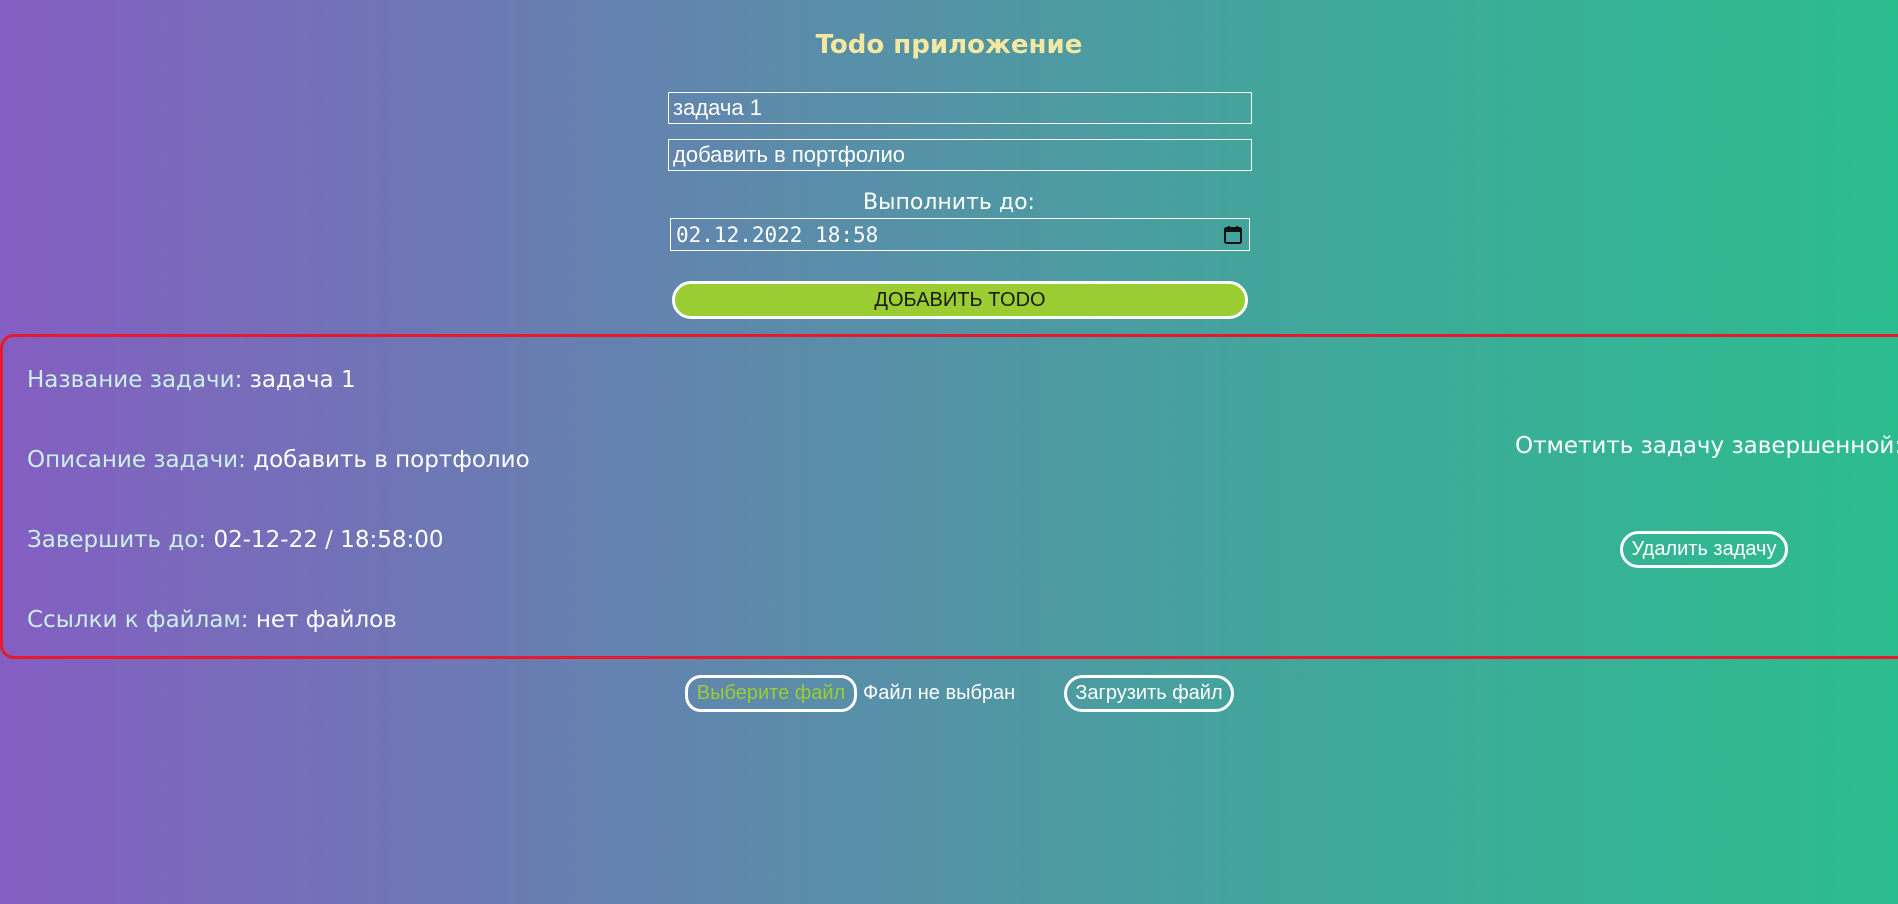 This screenshot has width=1898, height=904. What do you see at coordinates (771, 693) in the screenshot?
I see `choose-file-button: Выберите файл` at bounding box center [771, 693].